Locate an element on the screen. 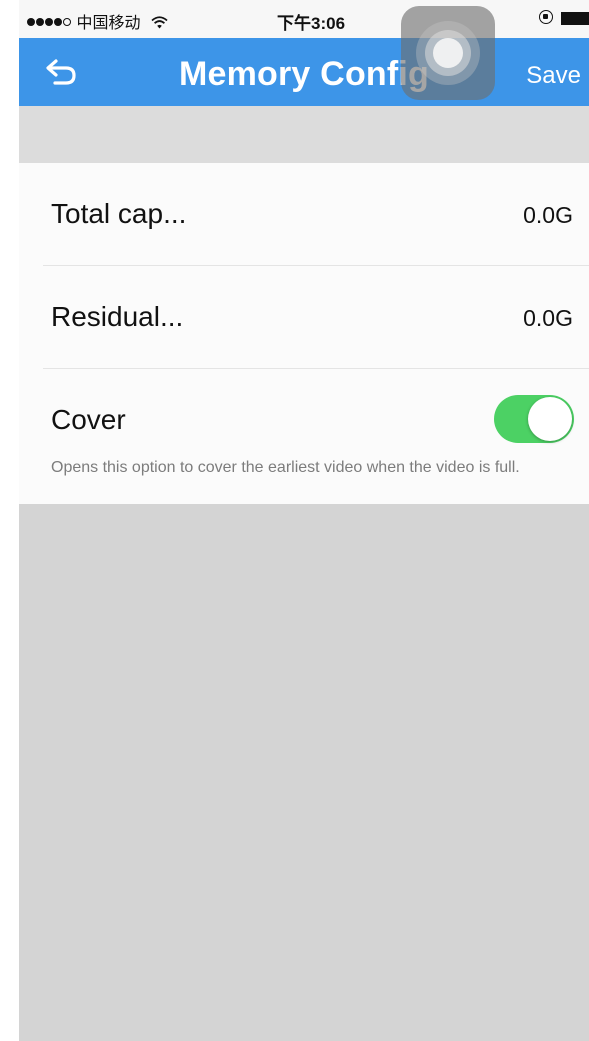  status-bar: 中国移动 下午3:06 is located at coordinates (304, 19).